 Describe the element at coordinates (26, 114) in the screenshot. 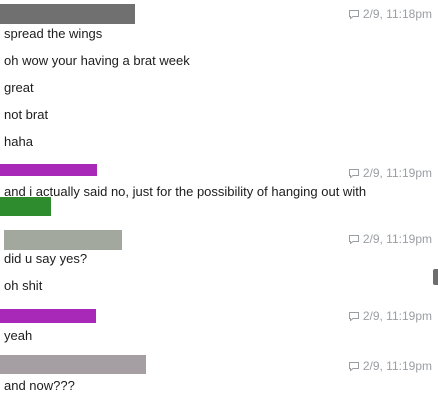

I see `chat-message: not brat` at that location.